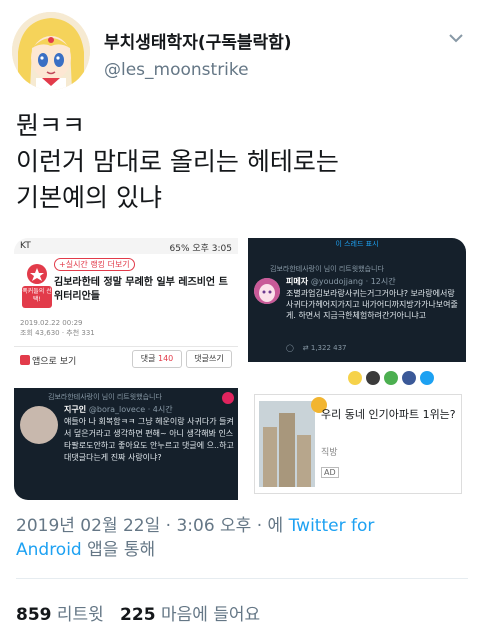 Image resolution: width=480 pixels, height=640 pixels. I want to click on client-link-line1: Twitter for, so click(332, 526).